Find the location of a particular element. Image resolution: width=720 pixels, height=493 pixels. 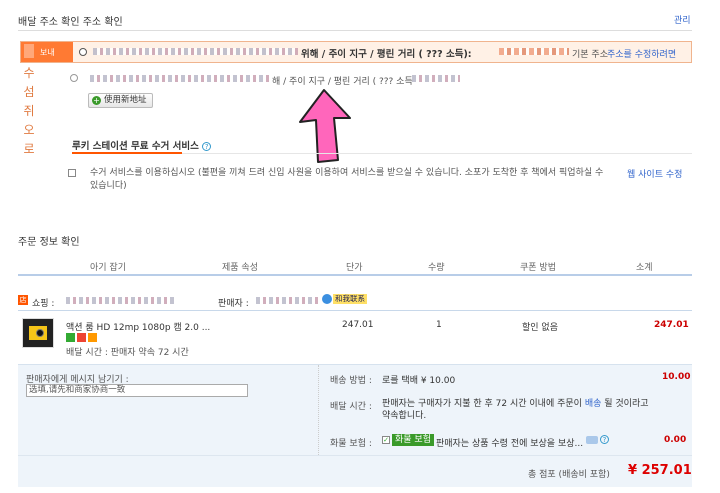

pointer-arrow-annotation is located at coordinates (325, 126).